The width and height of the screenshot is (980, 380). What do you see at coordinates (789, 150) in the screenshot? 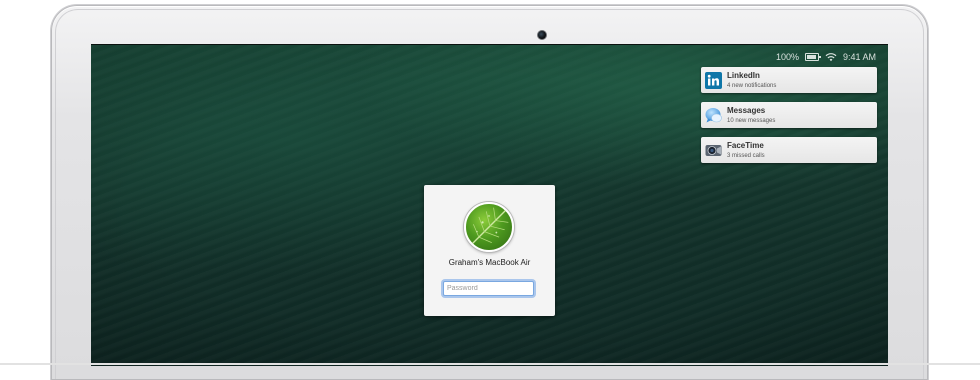
I see `notification-facetime: FaceTime 3 missed calls` at bounding box center [789, 150].